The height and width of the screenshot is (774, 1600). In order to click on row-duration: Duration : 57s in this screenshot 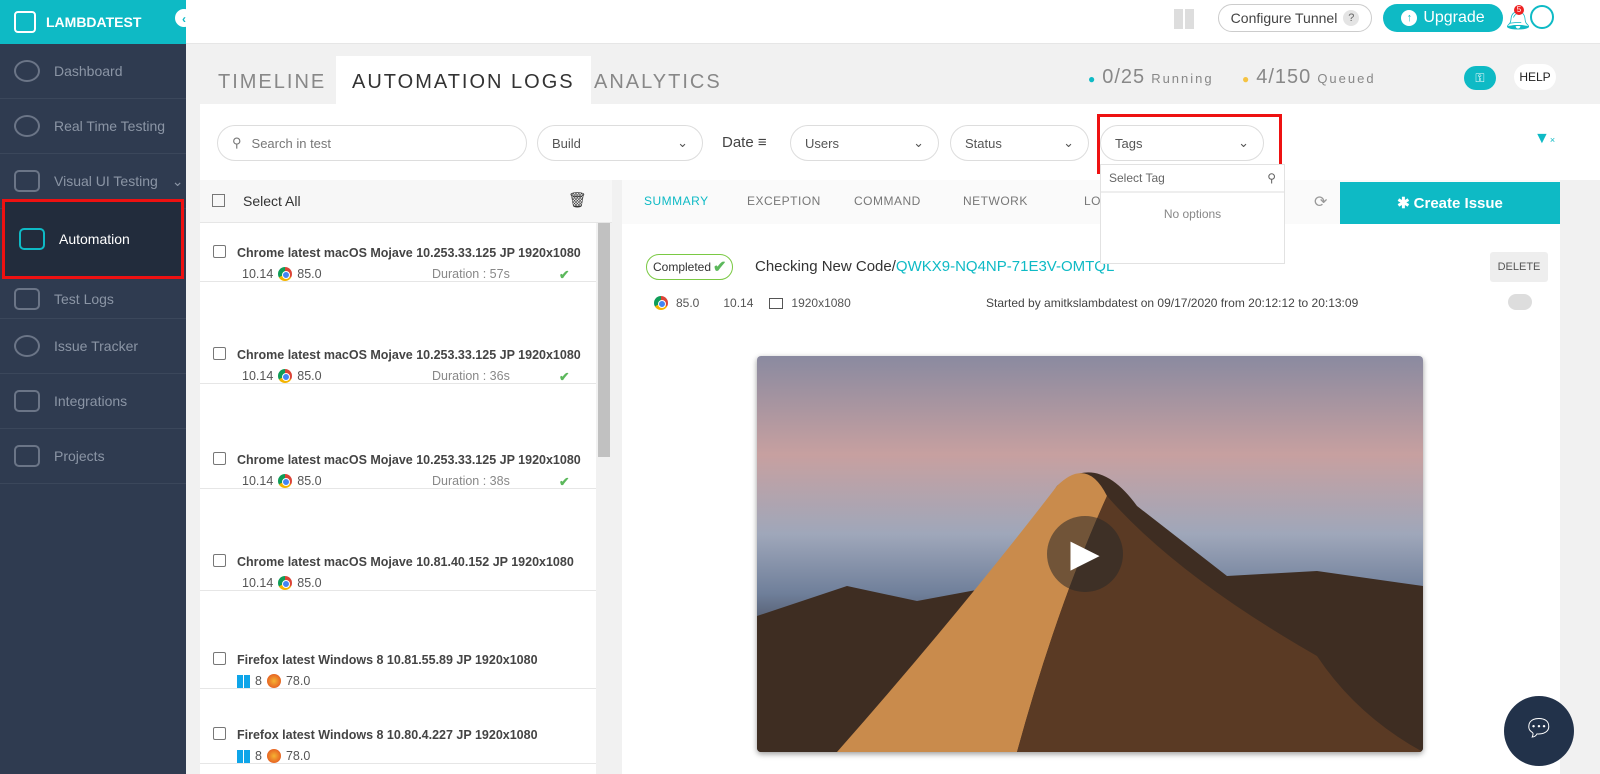, I will do `click(471, 274)`.